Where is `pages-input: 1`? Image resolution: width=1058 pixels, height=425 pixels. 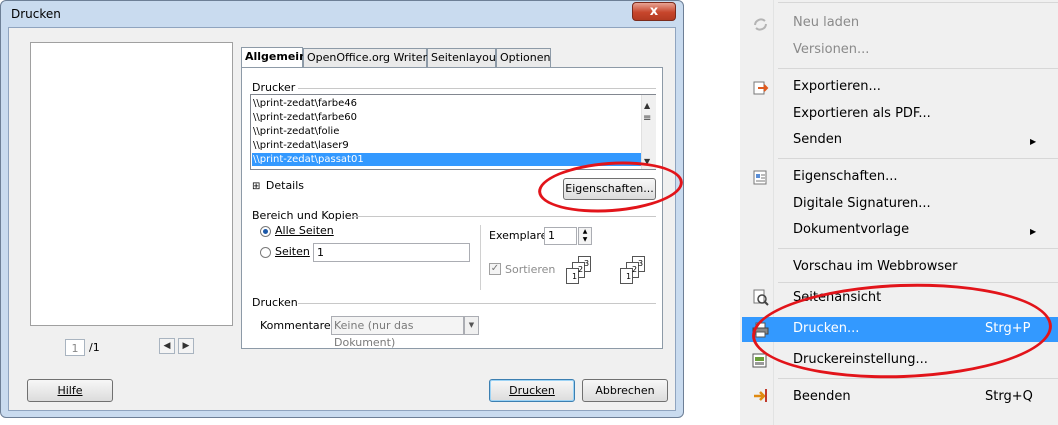 pages-input: 1 is located at coordinates (391, 252).